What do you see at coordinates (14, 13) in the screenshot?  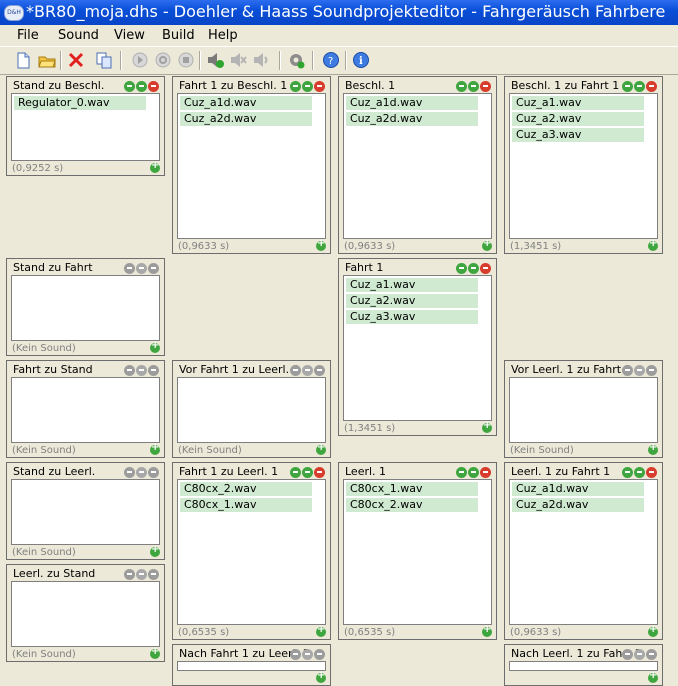 I see `app-icon: D&H` at bounding box center [14, 13].